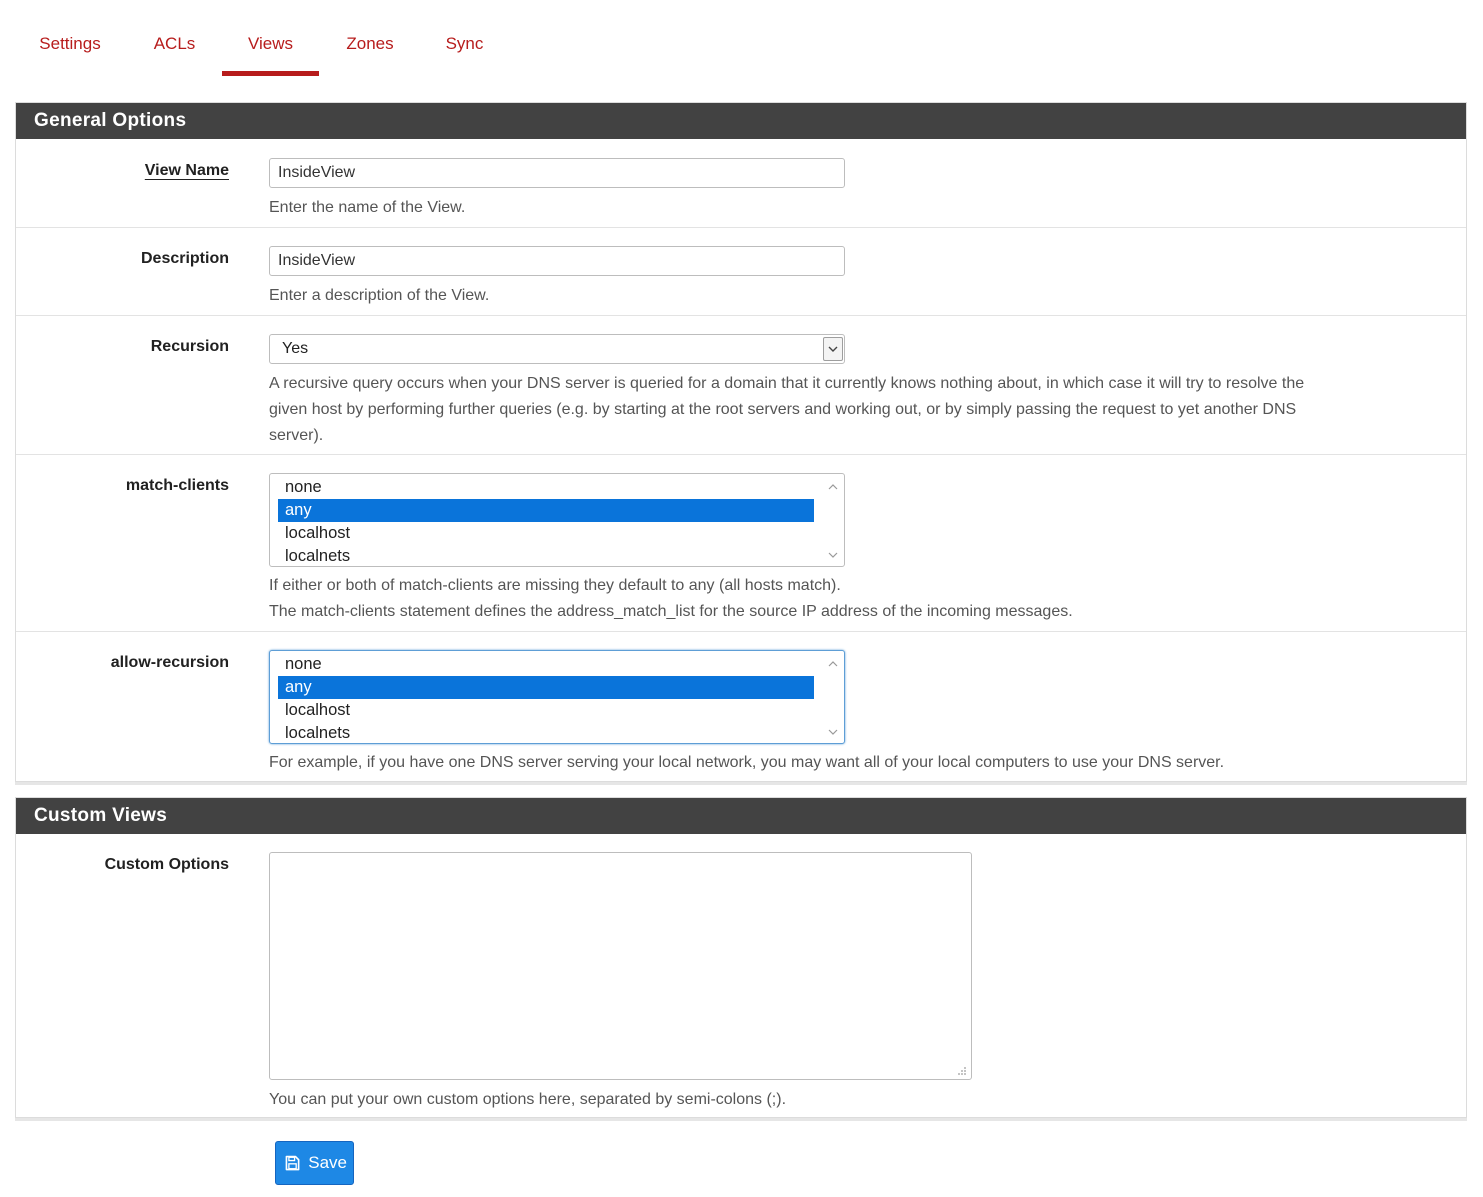 Image resolution: width=1483 pixels, height=1197 pixels. Describe the element at coordinates (270, 54) in the screenshot. I see `tab-views: Views` at that location.